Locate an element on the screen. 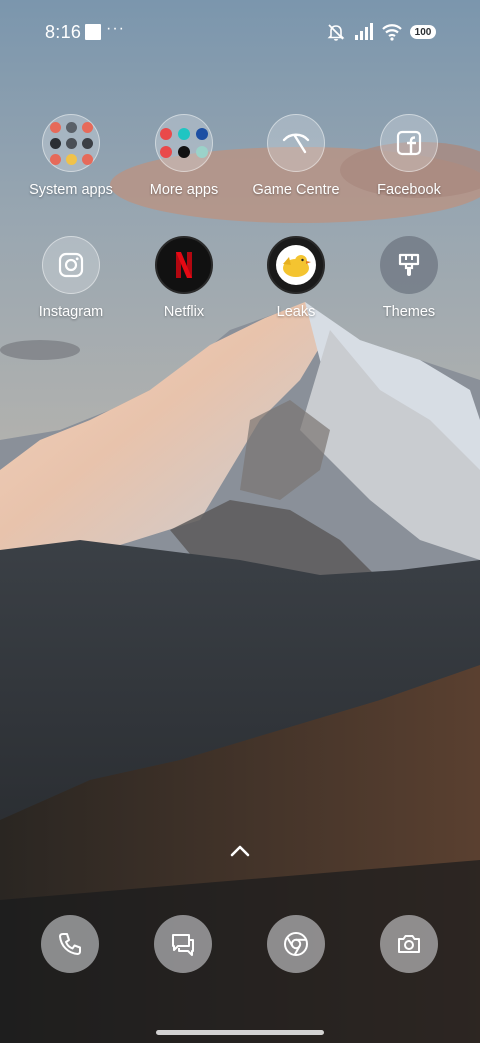 This screenshot has width=480, height=1043. signal-icon is located at coordinates (364, 31).